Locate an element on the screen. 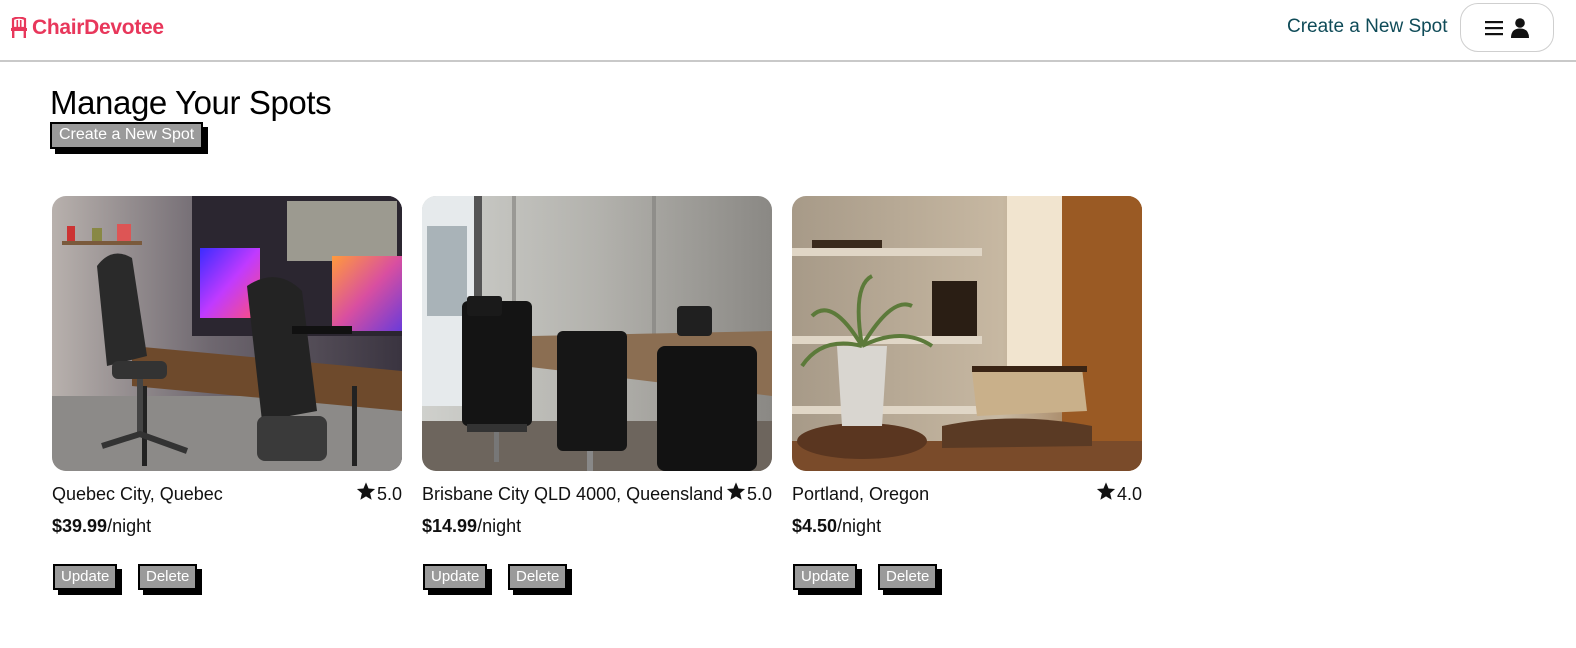 This screenshot has height=648, width=1576. spot-price: $39.99/night is located at coordinates (227, 526).